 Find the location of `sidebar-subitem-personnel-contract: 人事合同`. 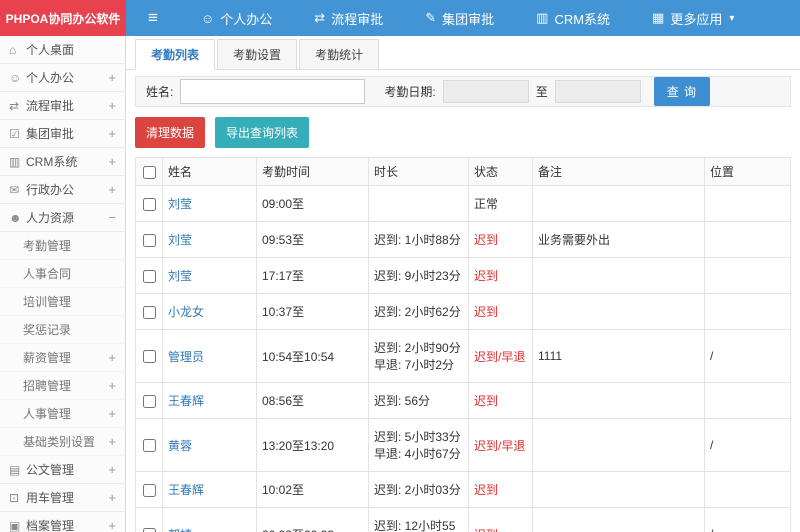

sidebar-subitem-personnel-contract: 人事合同 is located at coordinates (62, 274).